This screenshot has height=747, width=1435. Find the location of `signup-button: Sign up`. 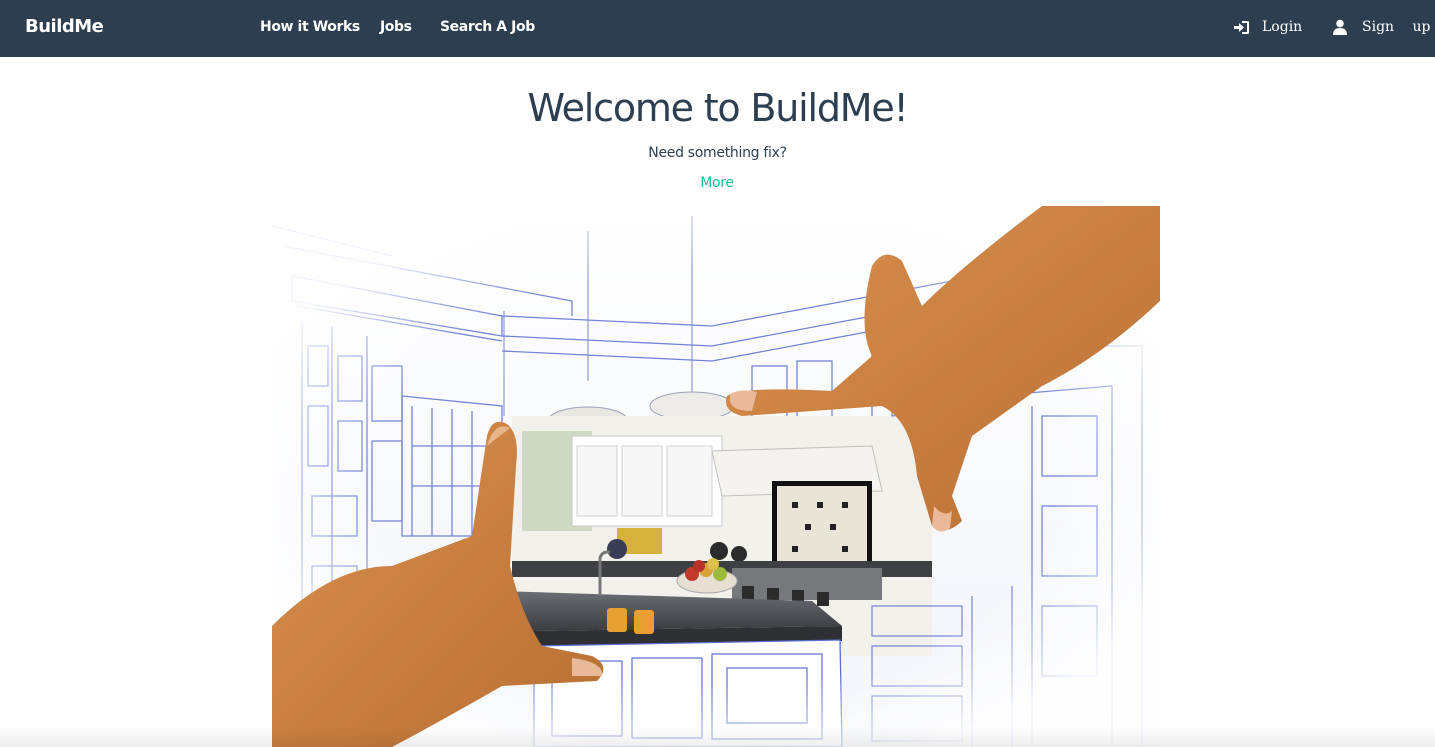

signup-button: Sign up is located at coordinates (1382, 28).